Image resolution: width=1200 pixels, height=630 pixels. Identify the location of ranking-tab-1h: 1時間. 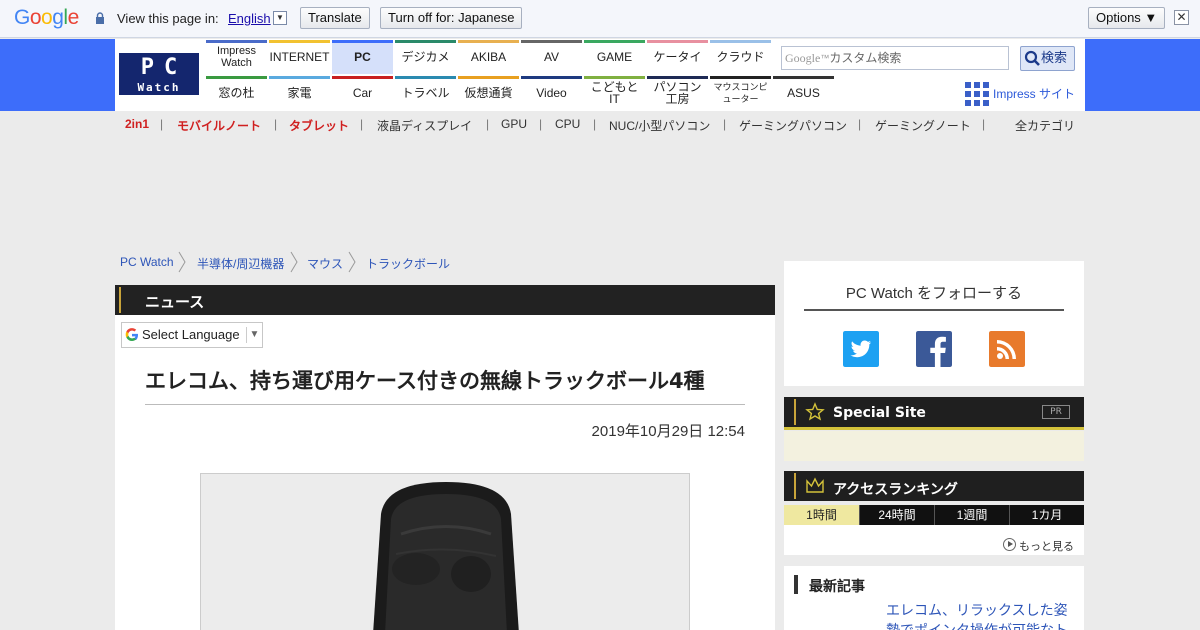
(821, 515).